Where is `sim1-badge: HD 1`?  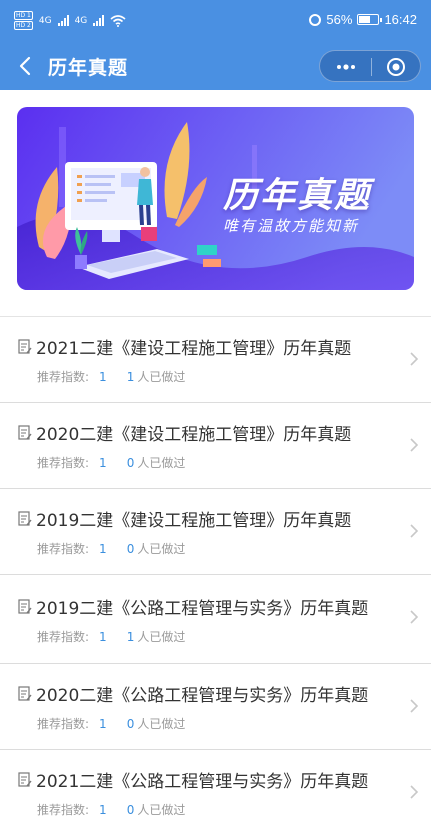
sim1-badge: HD 1 is located at coordinates (23, 15).